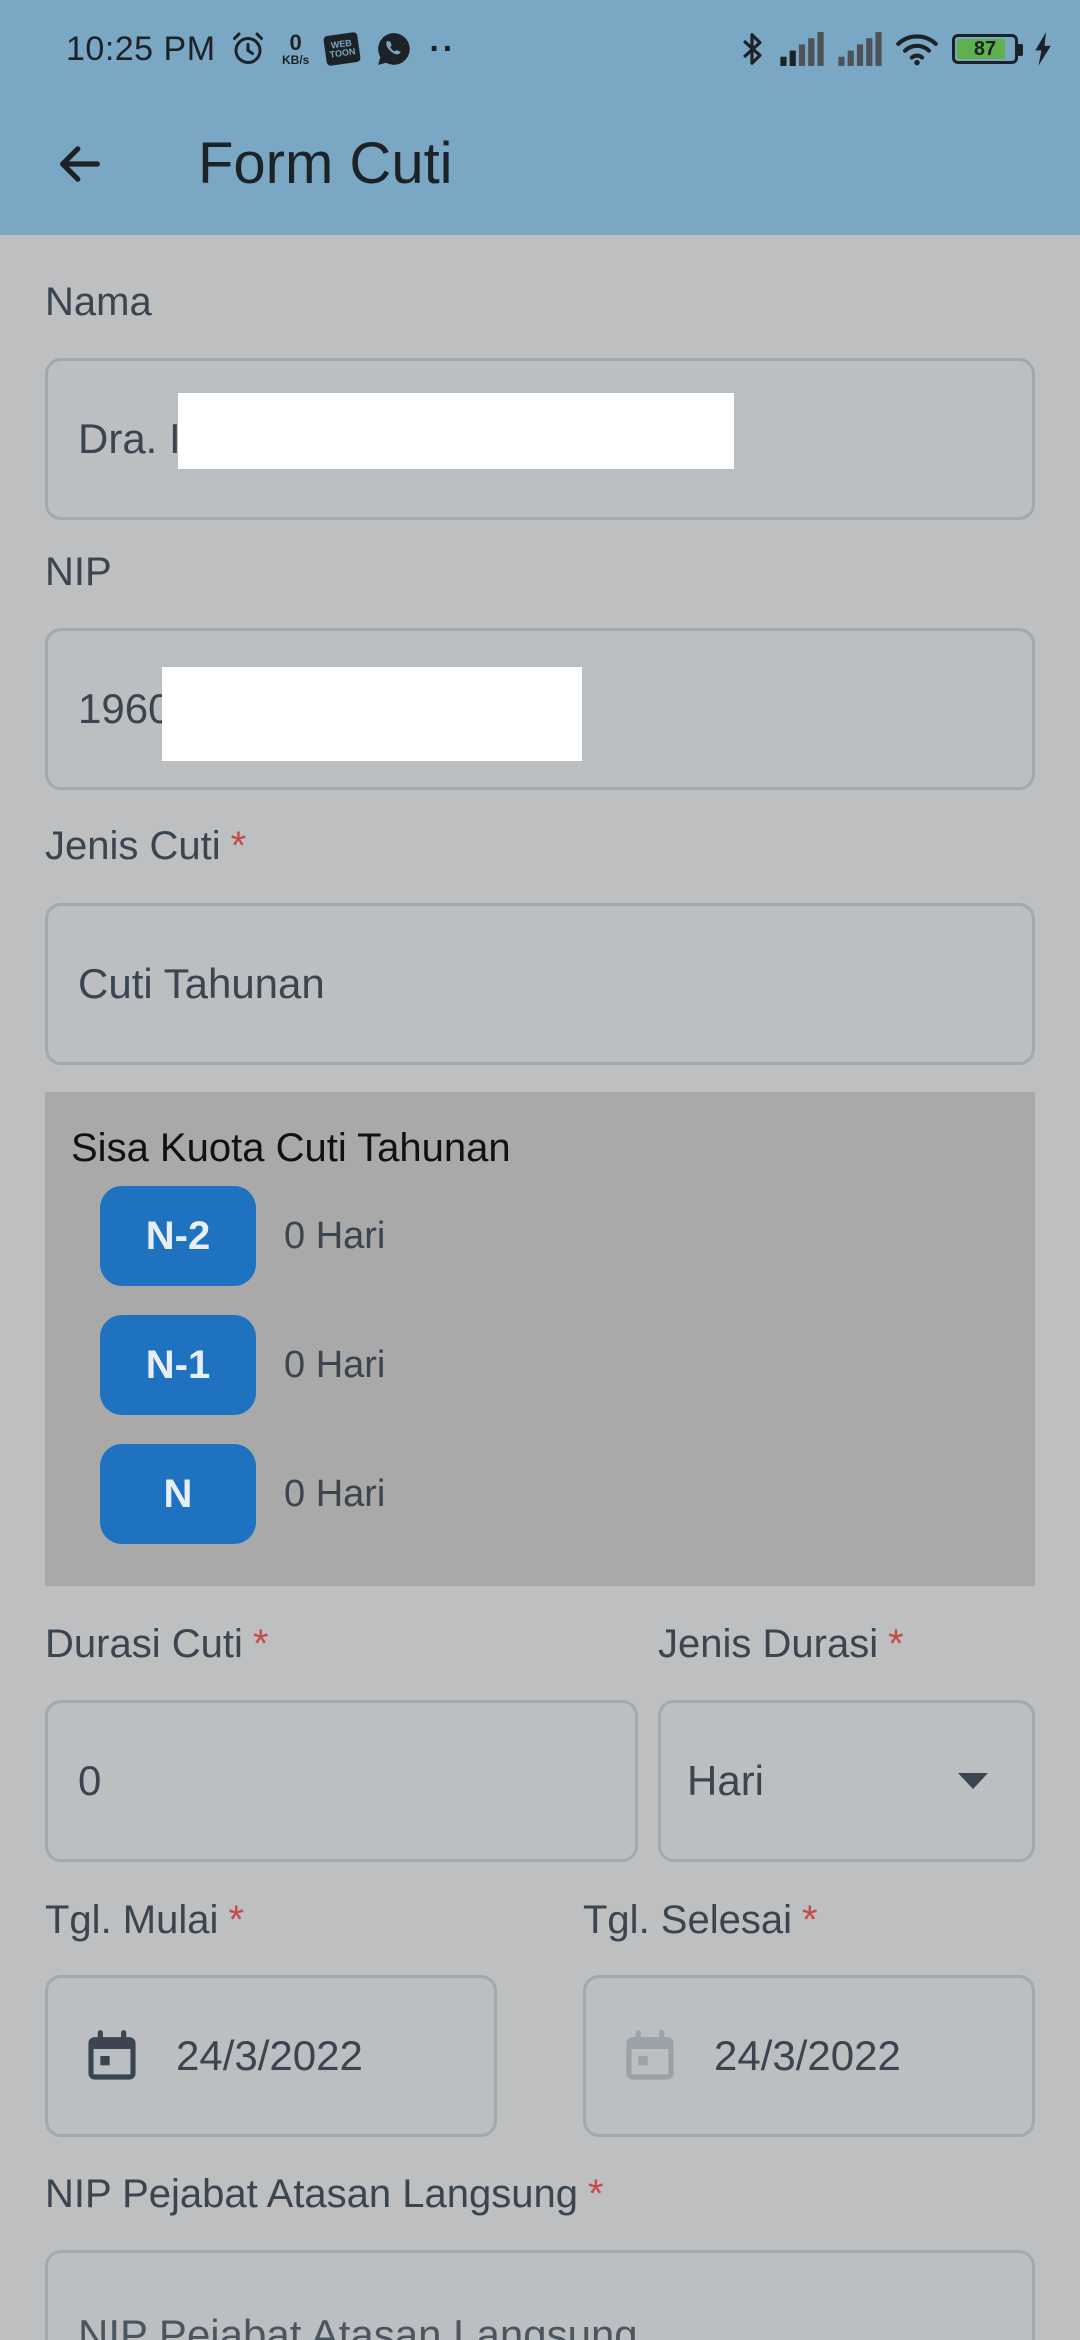  Describe the element at coordinates (687, 1920) in the screenshot. I see `tgl-selesai-label-text: Tgl. Selesai` at that location.